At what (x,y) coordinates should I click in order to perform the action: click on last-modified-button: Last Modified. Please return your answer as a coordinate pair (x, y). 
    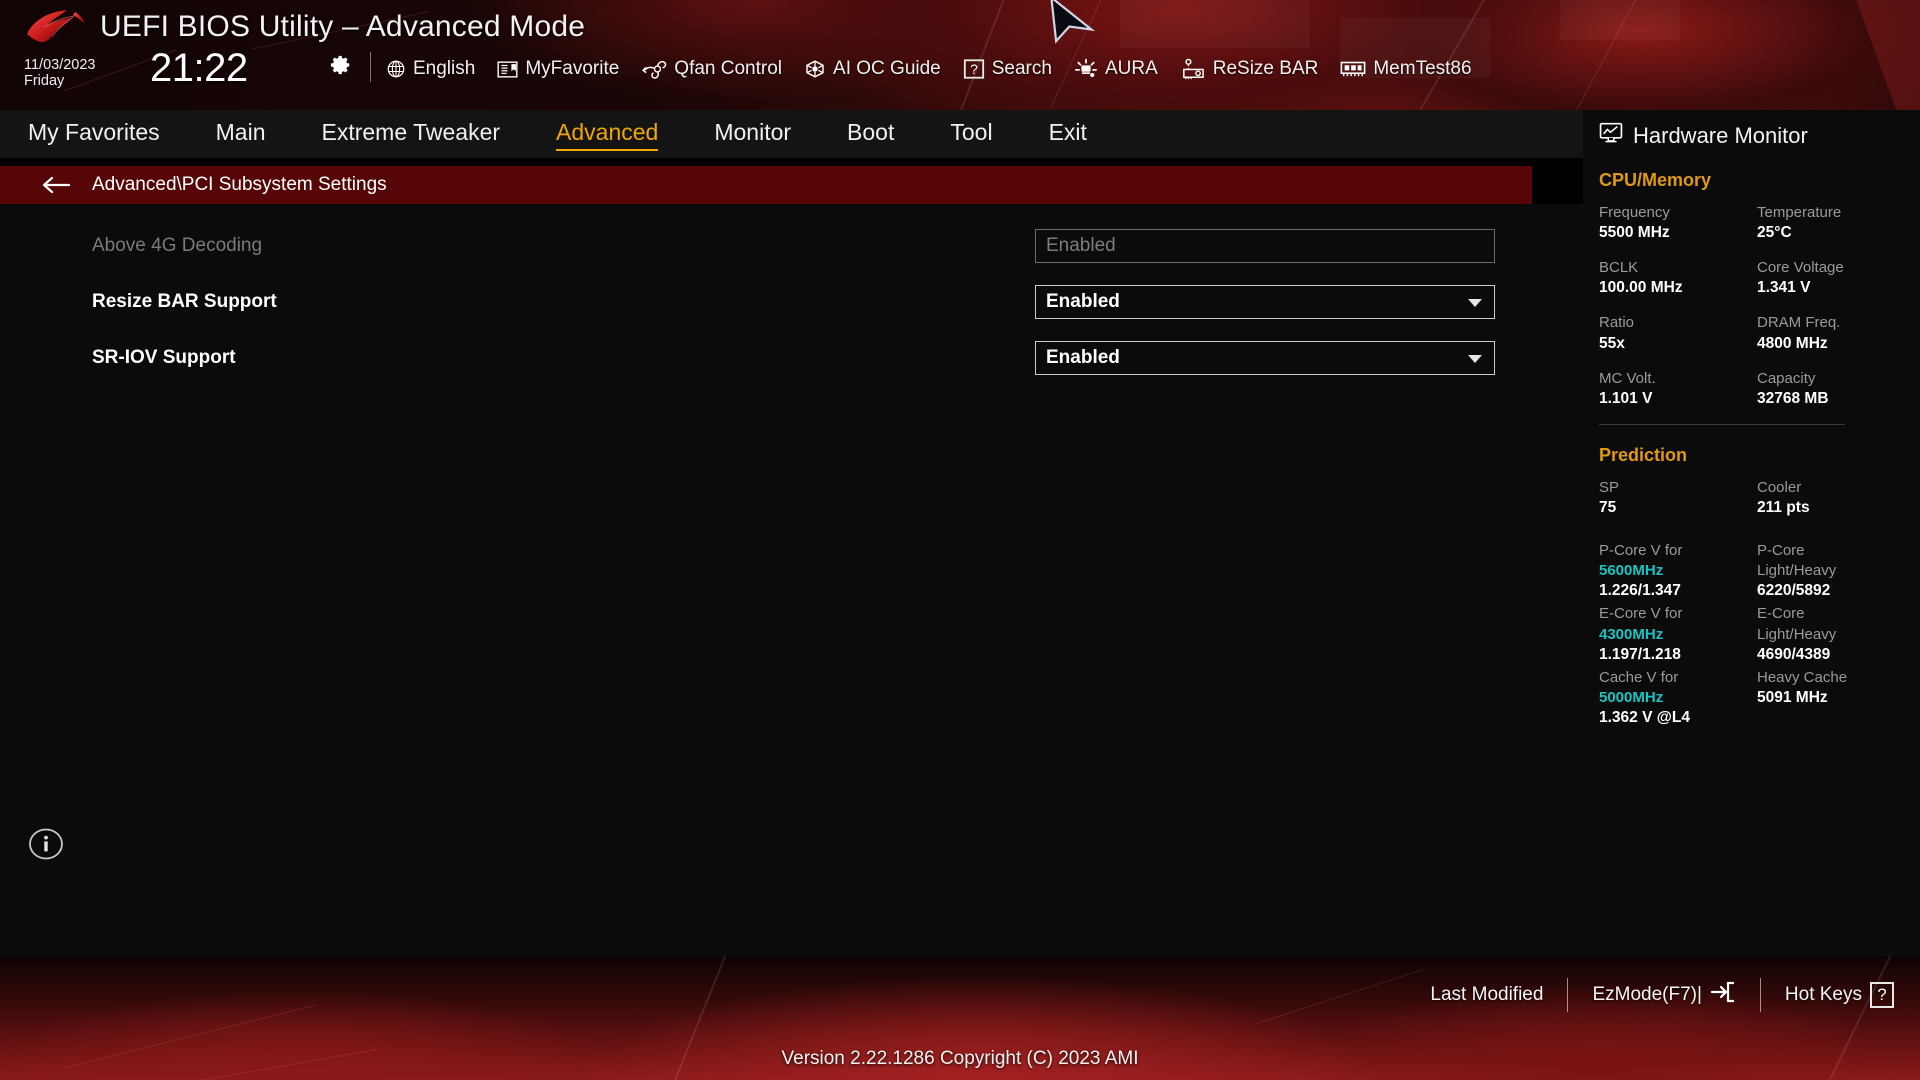
    Looking at the image, I should click on (1486, 995).